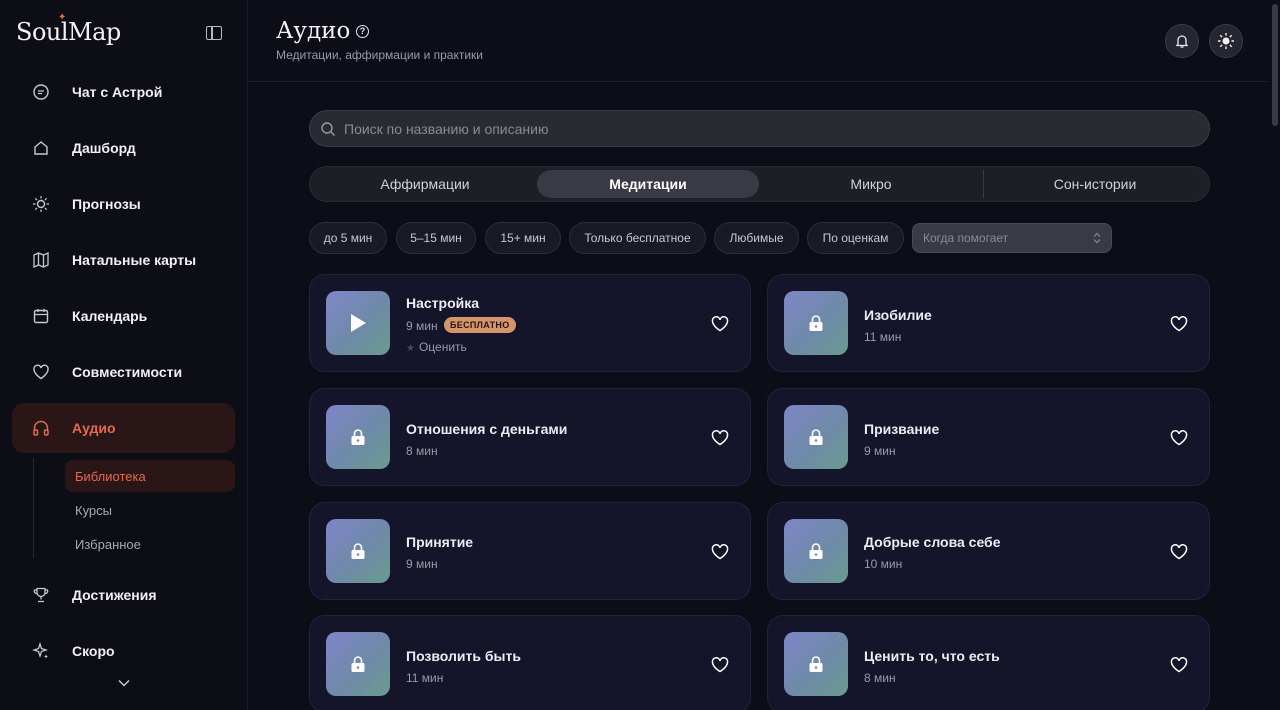 The width and height of the screenshot is (1280, 710). What do you see at coordinates (110, 316) in the screenshot?
I see `sidebar-item-label: Календарь` at bounding box center [110, 316].